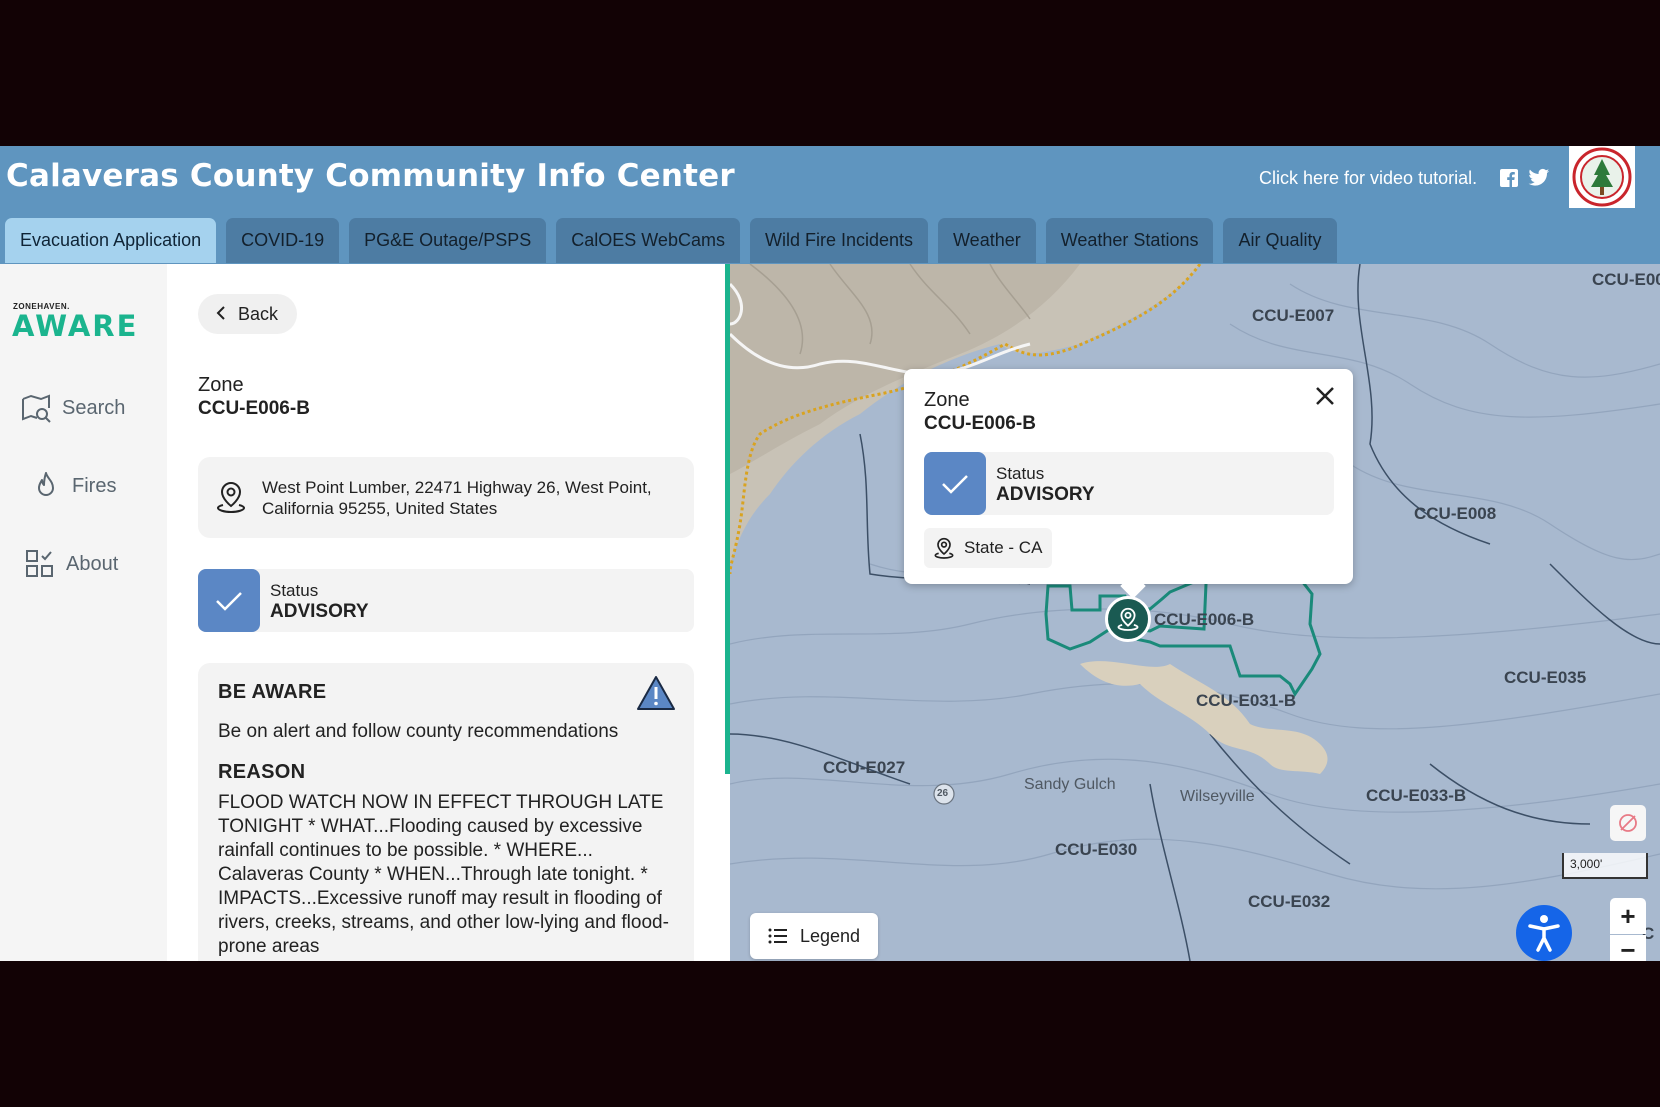 The image size is (1660, 1107). I want to click on tab-covid-19: COVID-19, so click(283, 240).